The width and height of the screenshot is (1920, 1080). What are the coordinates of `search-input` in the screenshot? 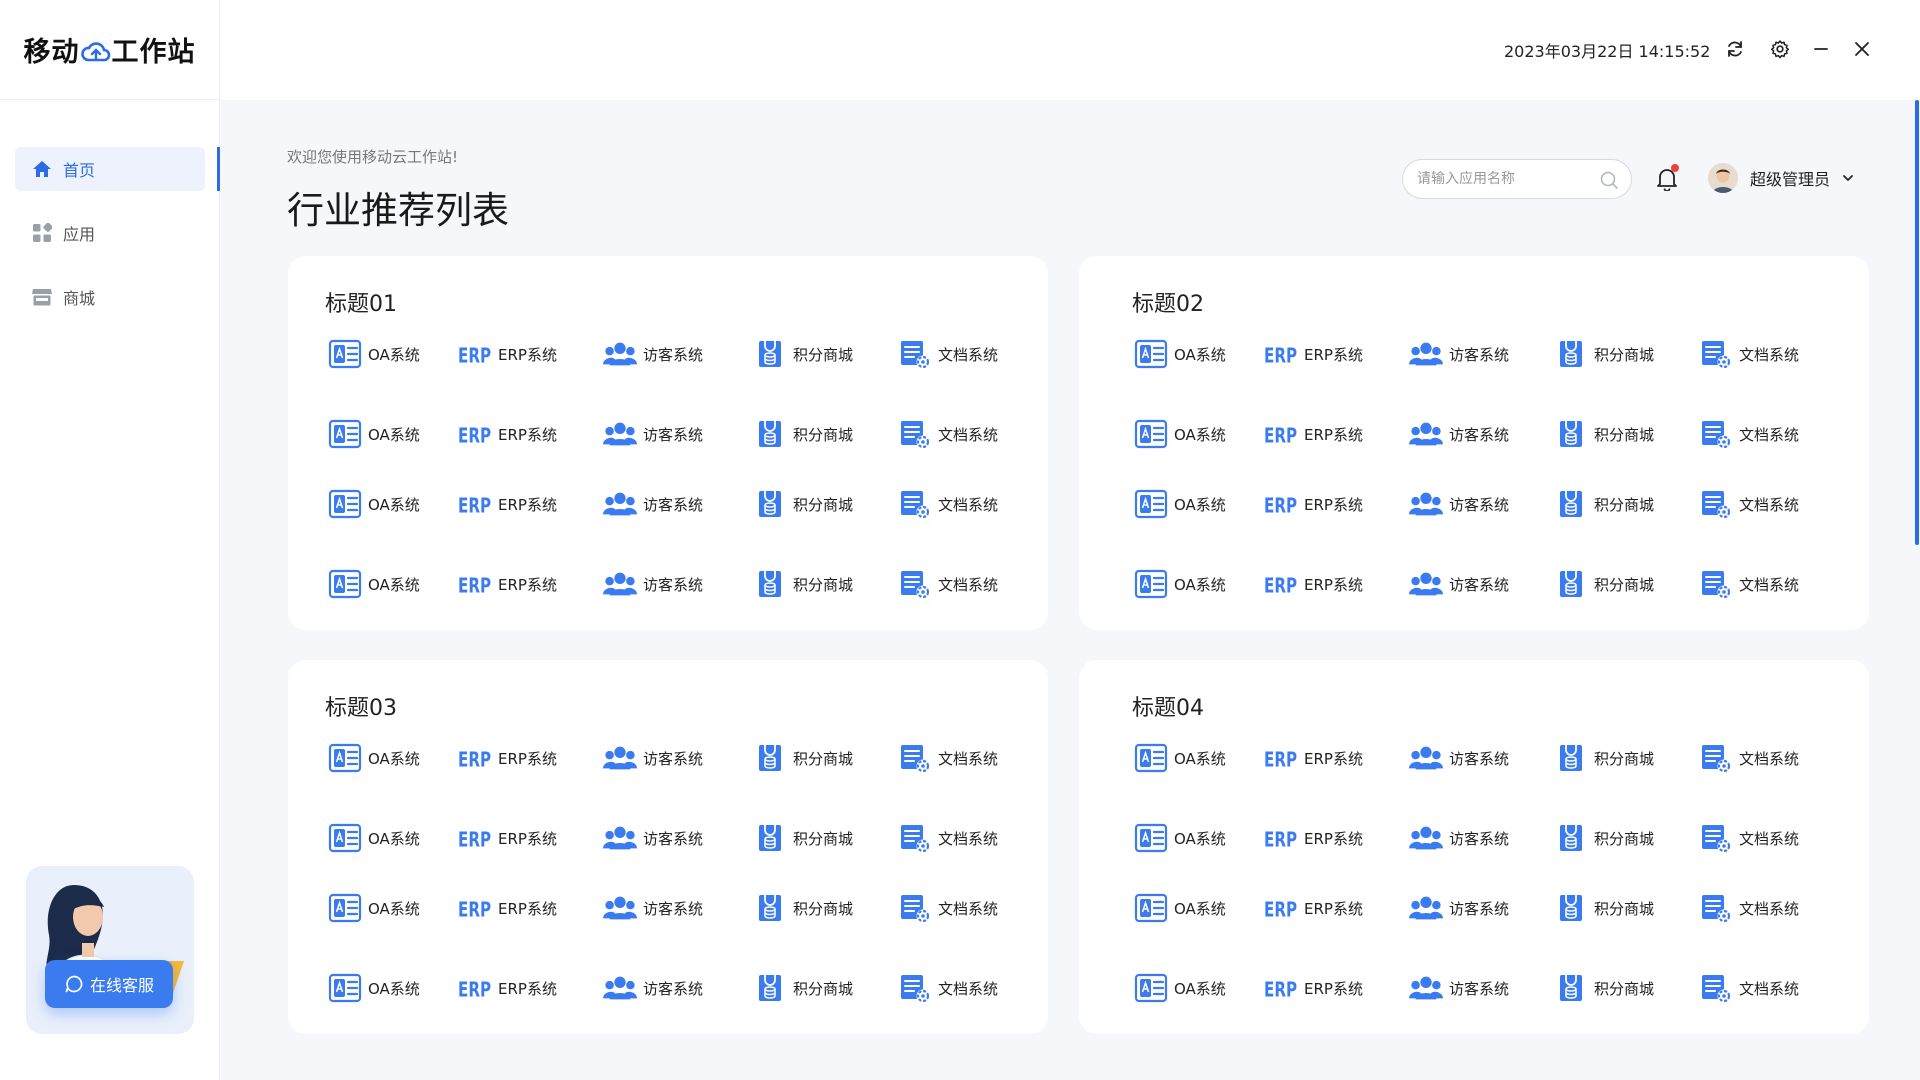 It's located at (1507, 179).